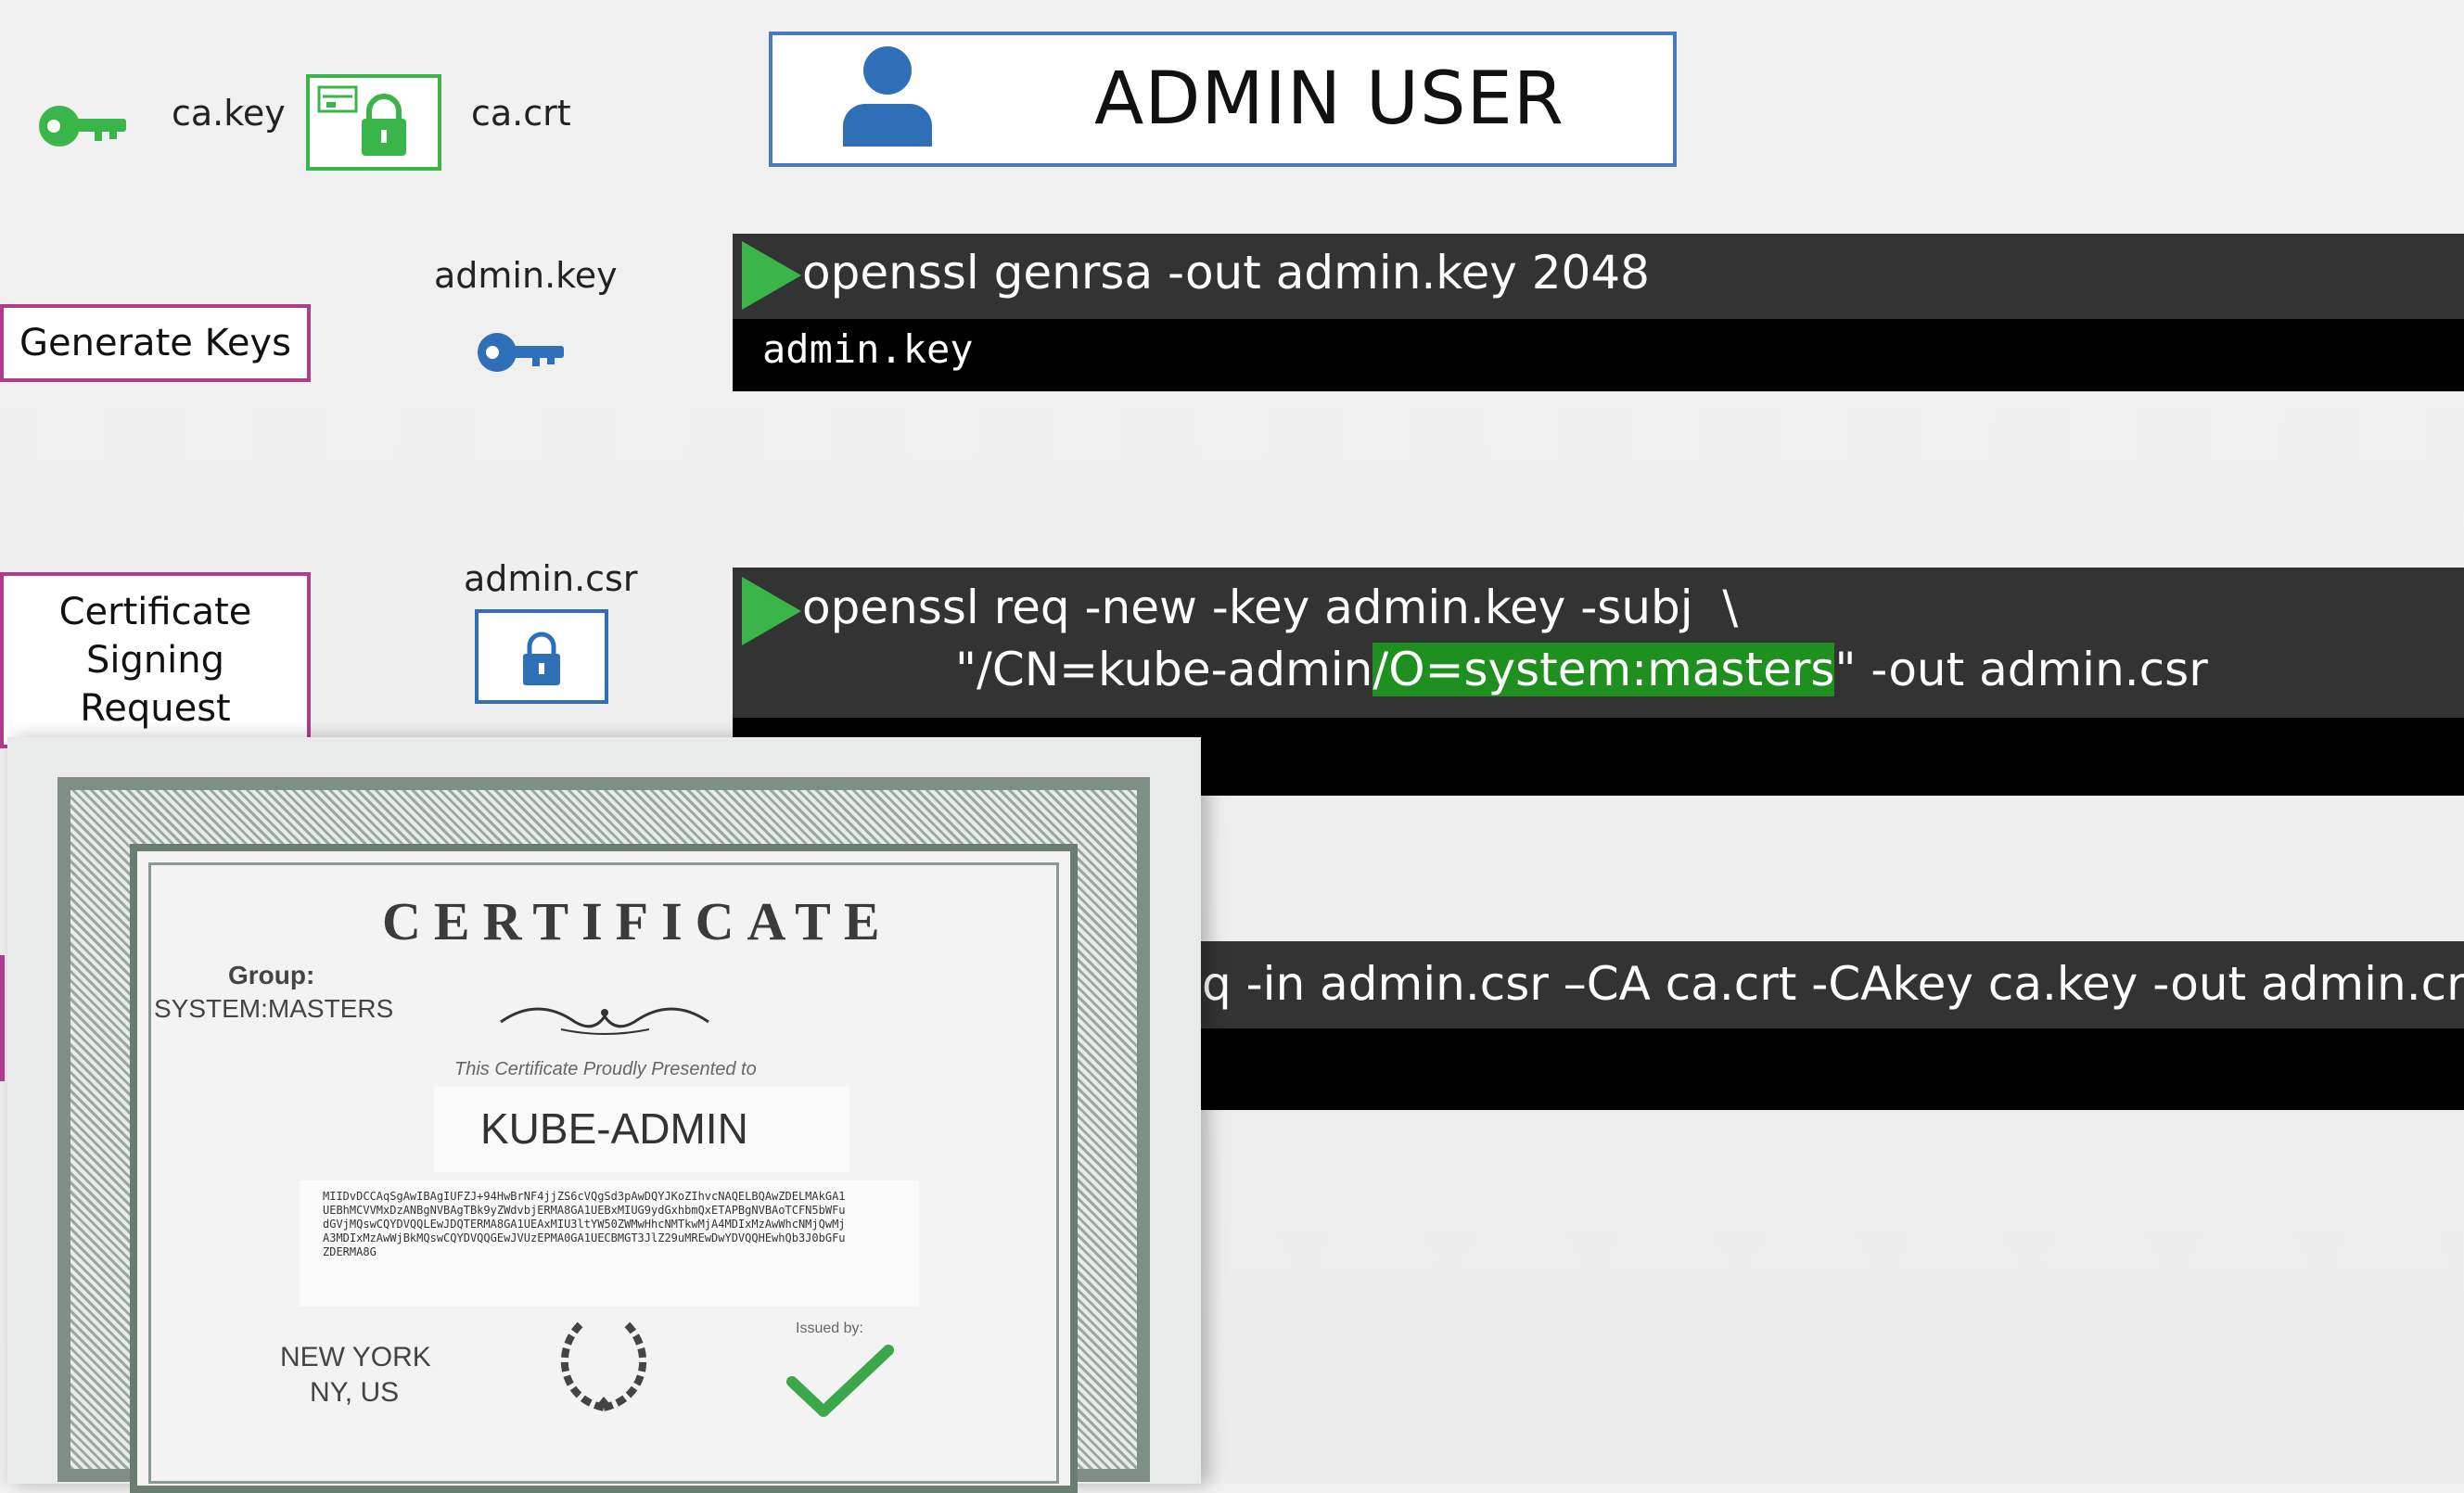  Describe the element at coordinates (521, 352) in the screenshot. I see `admin-key-icon` at that location.